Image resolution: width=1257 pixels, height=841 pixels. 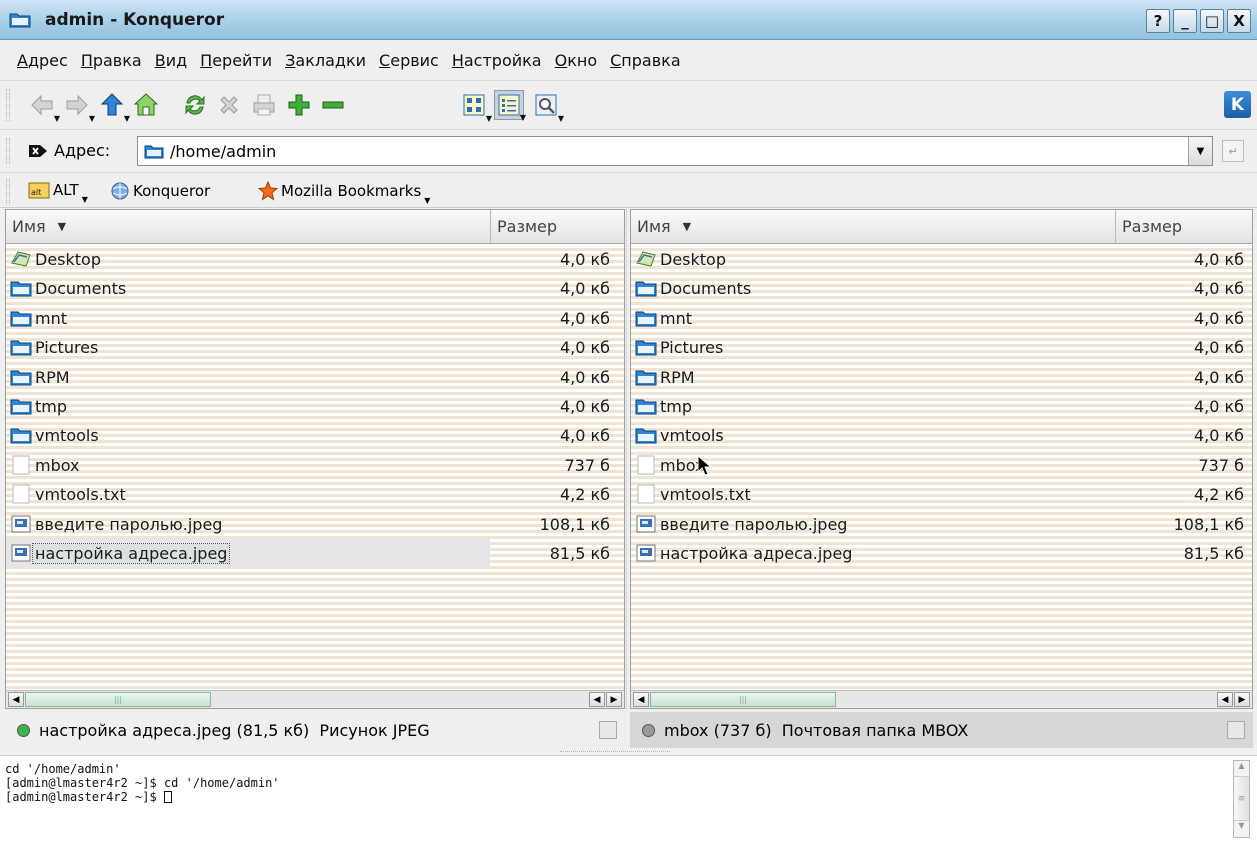 What do you see at coordinates (675, 151) in the screenshot?
I see `location-input: /home/admin ▼` at bounding box center [675, 151].